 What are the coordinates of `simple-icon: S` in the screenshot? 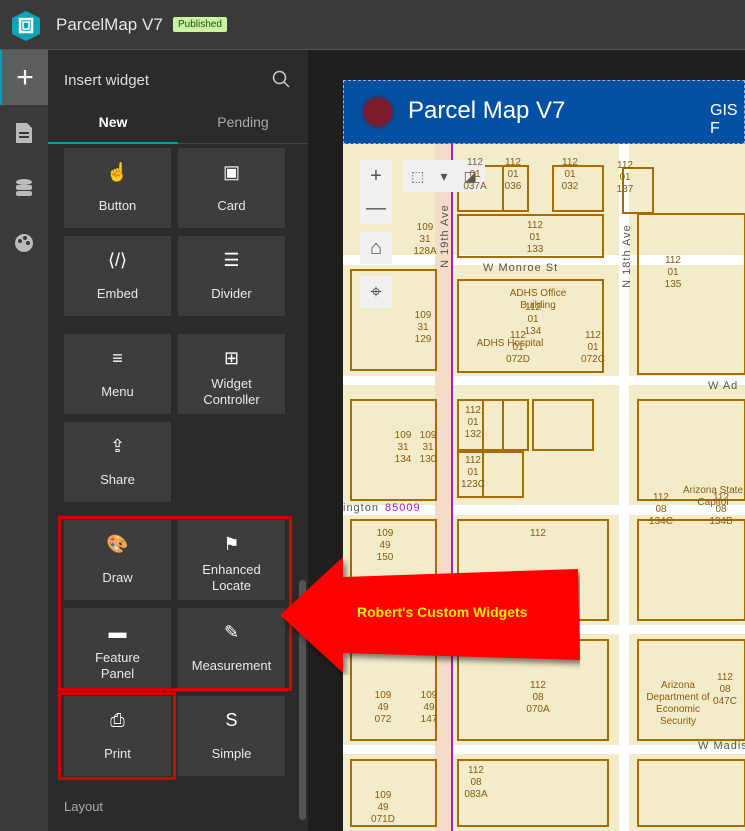 It's located at (231, 720).